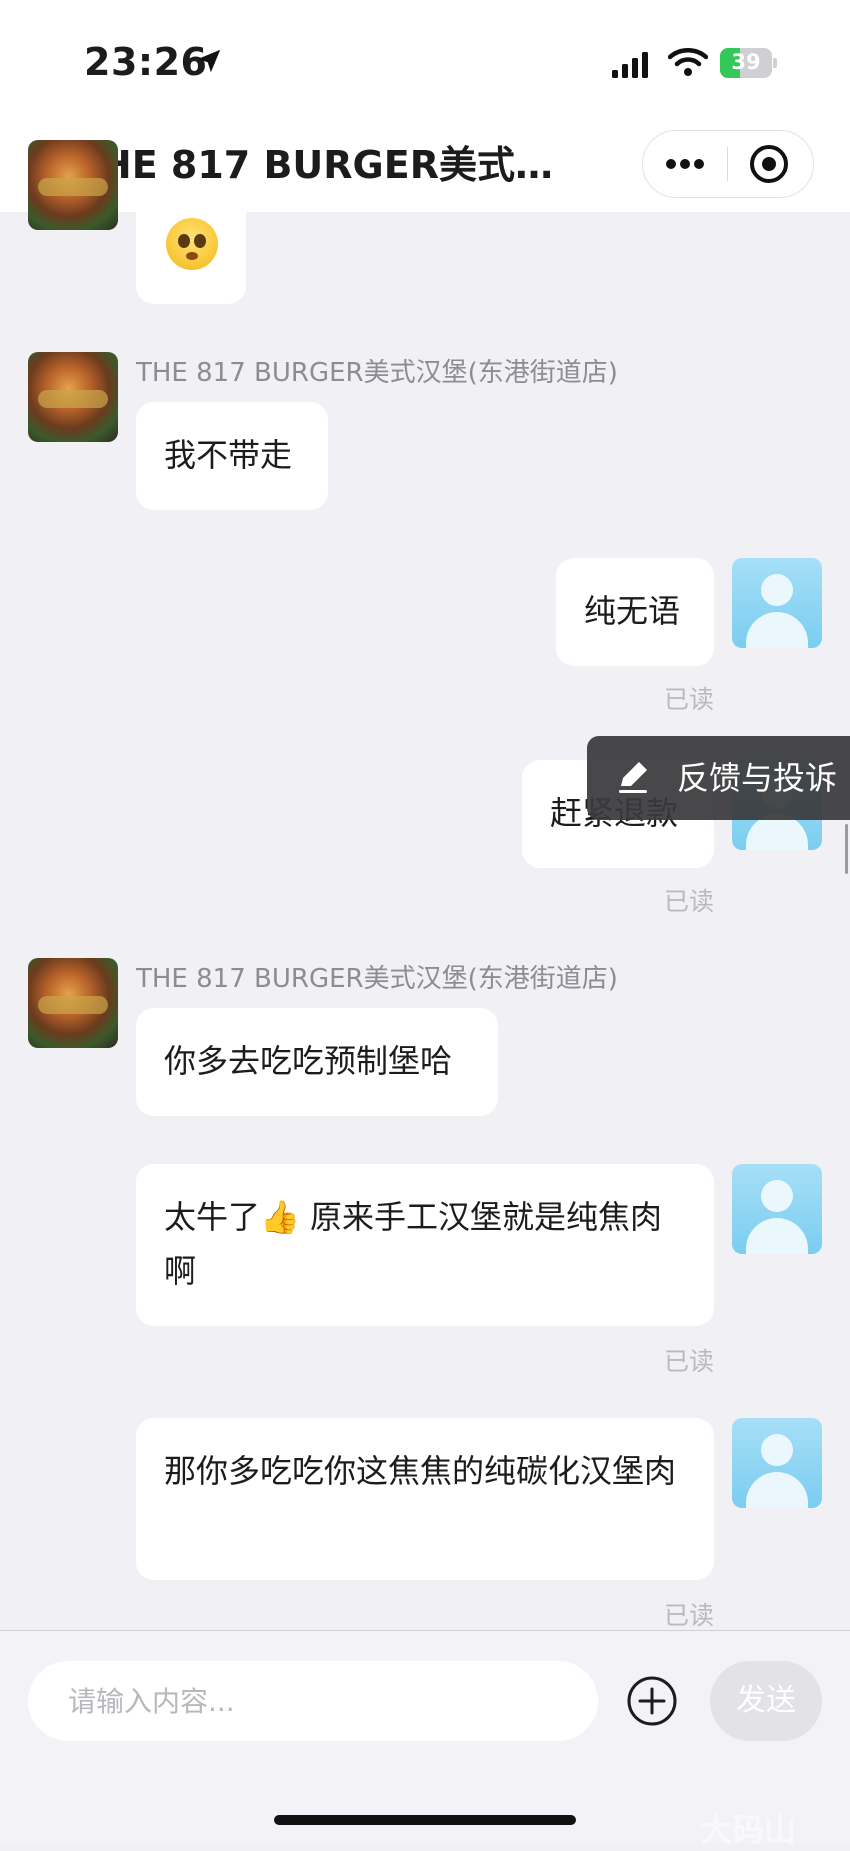 The width and height of the screenshot is (850, 1851). I want to click on incoming-message-bubble: 你多去吃吃预制堡哈, so click(317, 1062).